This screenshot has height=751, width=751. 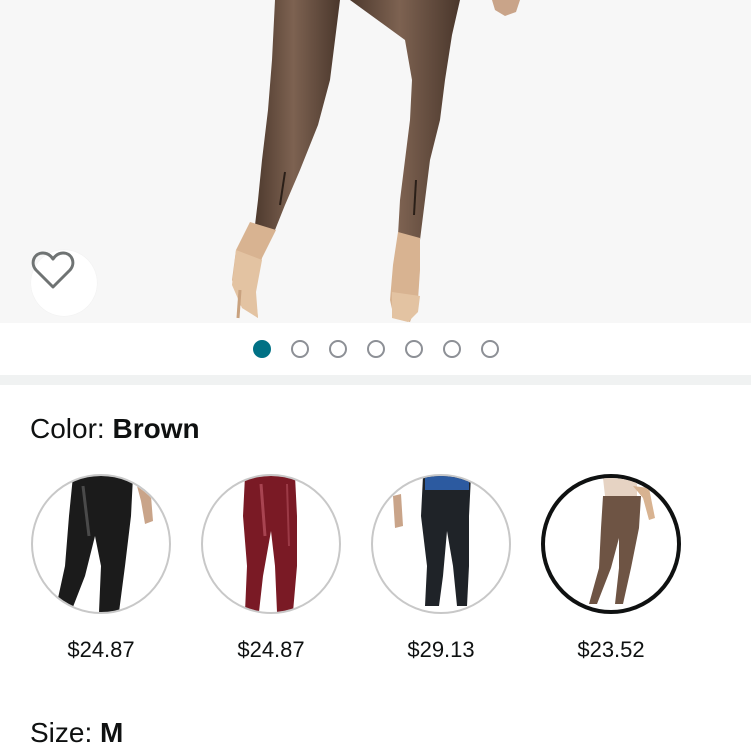 I want to click on color-selector-label: Color: Brown, so click(x=115, y=429).